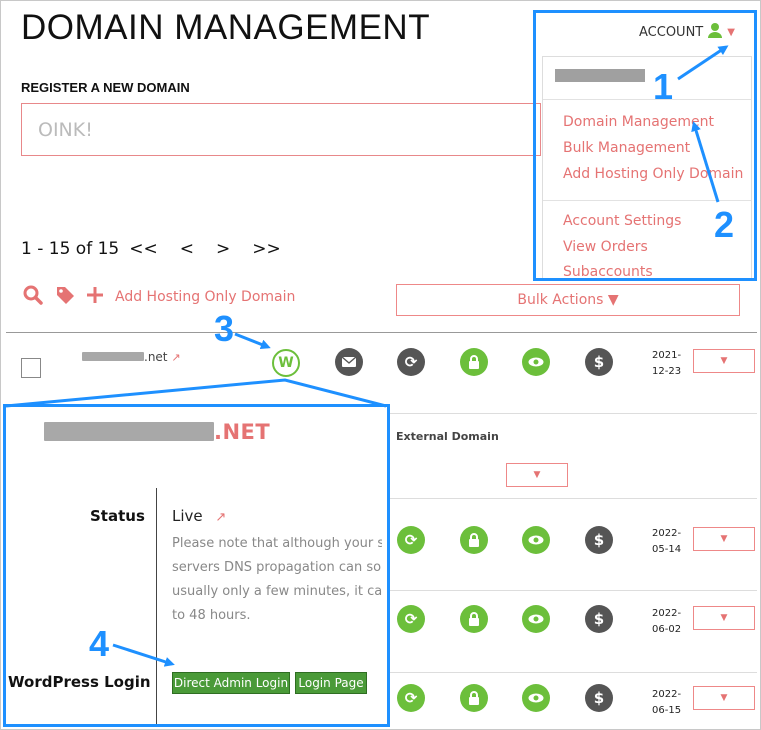 Image resolution: width=761 pixels, height=730 pixels. What do you see at coordinates (224, 328) in the screenshot?
I see `callout-number-3: 3` at bounding box center [224, 328].